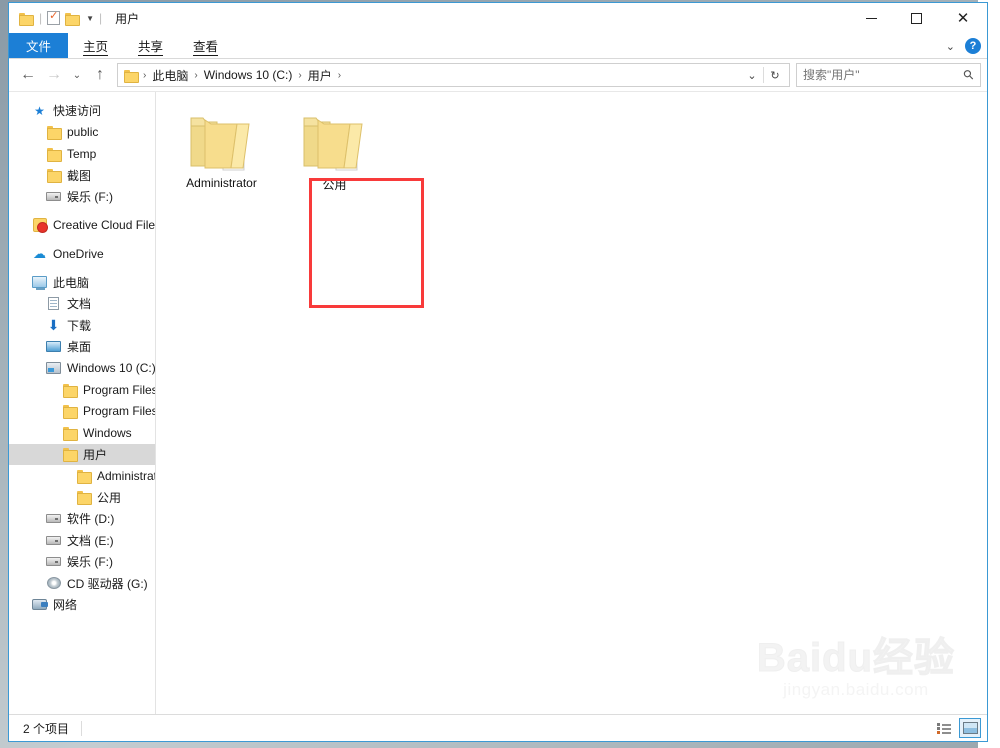  I want to click on sidebar-item-17: 公用, so click(82, 498).